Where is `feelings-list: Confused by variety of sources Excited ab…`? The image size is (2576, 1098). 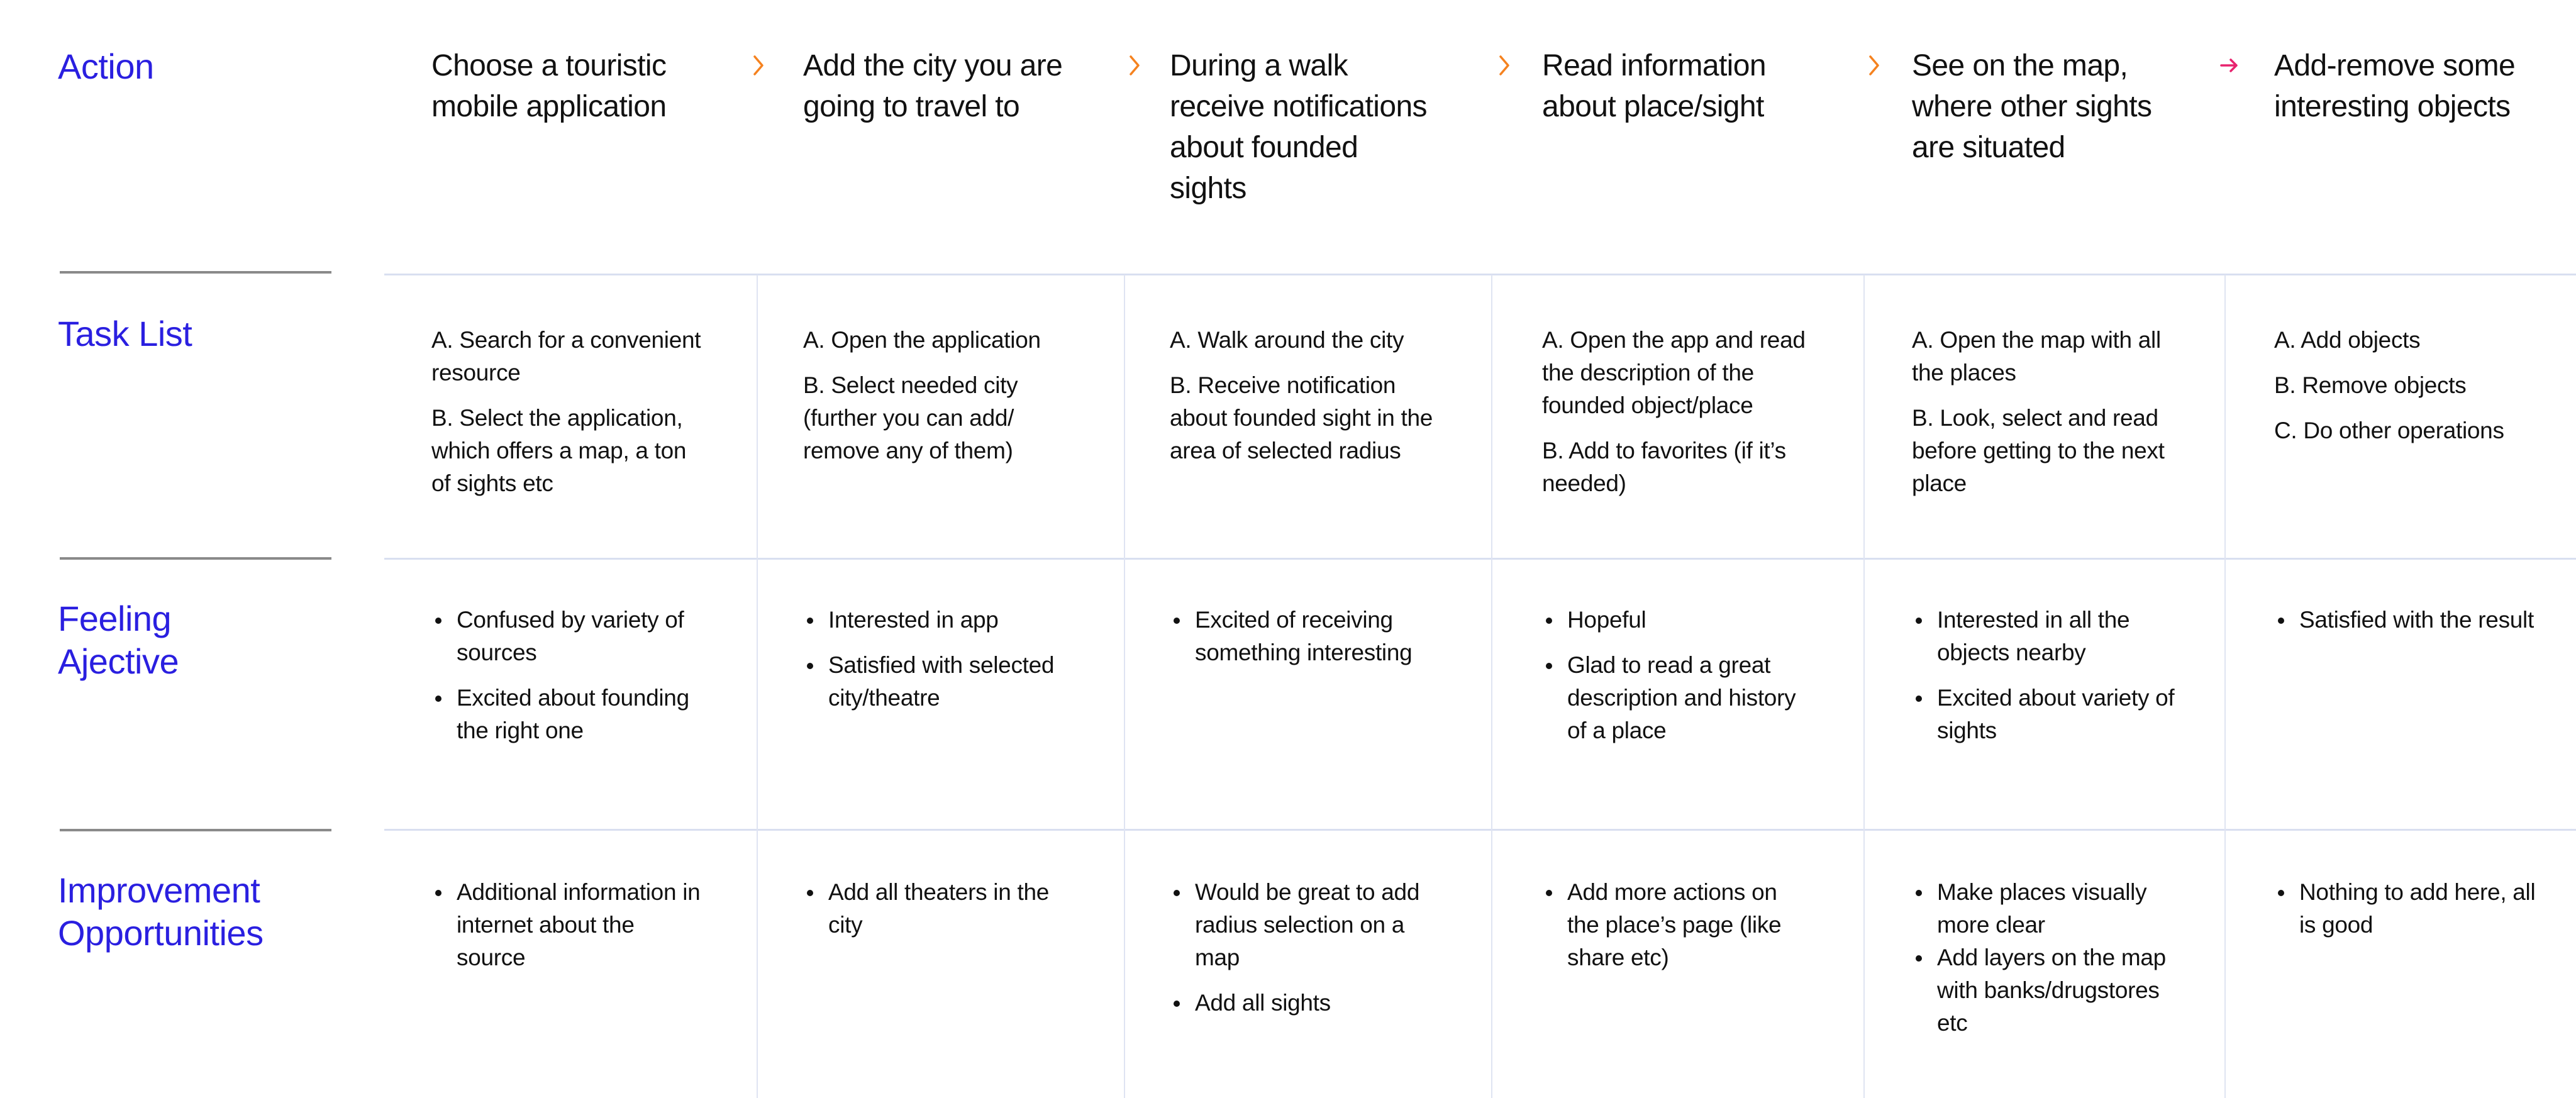 feelings-list: Confused by variety of sources Excited ab… is located at coordinates (566, 675).